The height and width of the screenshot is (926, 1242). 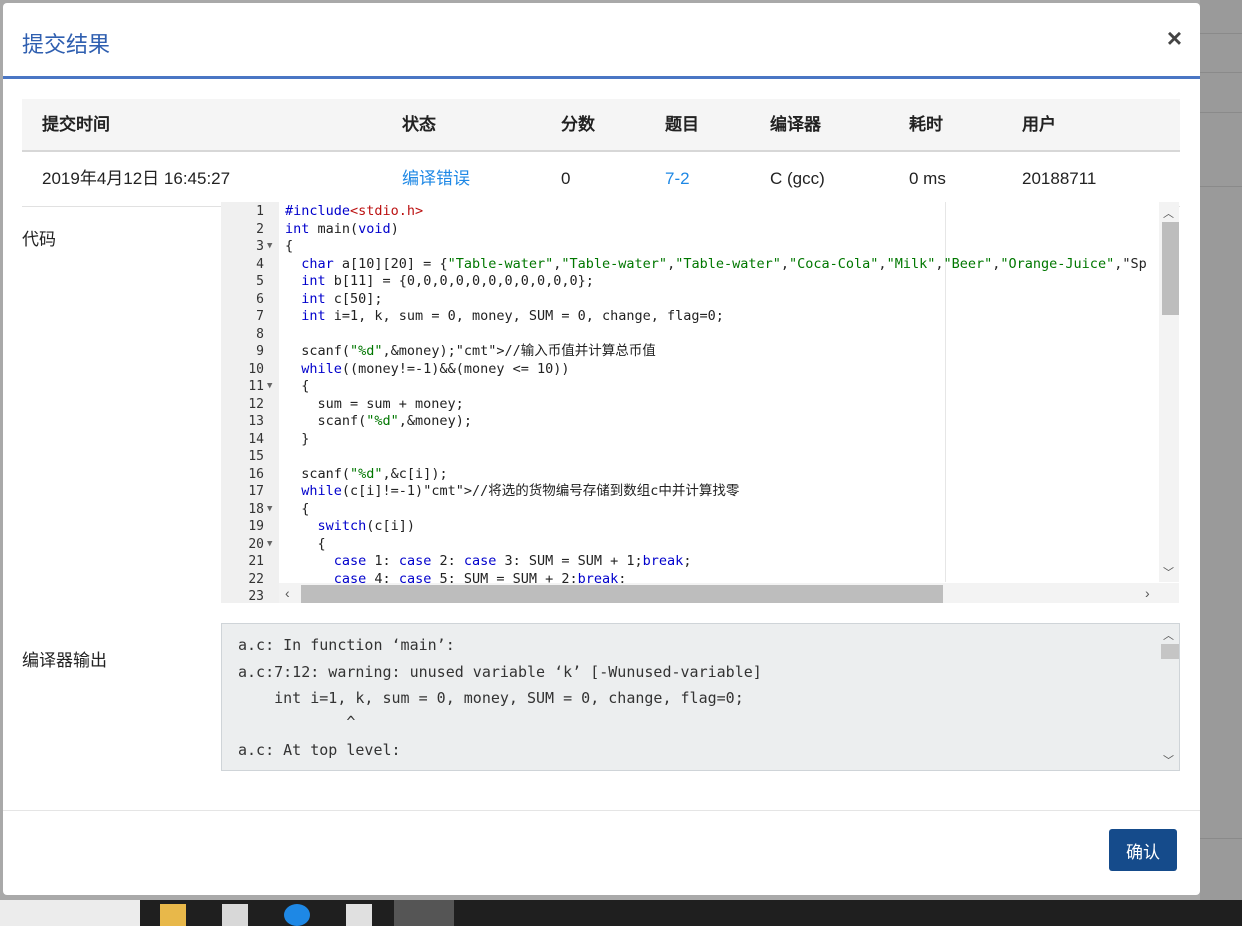 I want to click on confirm-button: 确认, so click(x=1143, y=850).